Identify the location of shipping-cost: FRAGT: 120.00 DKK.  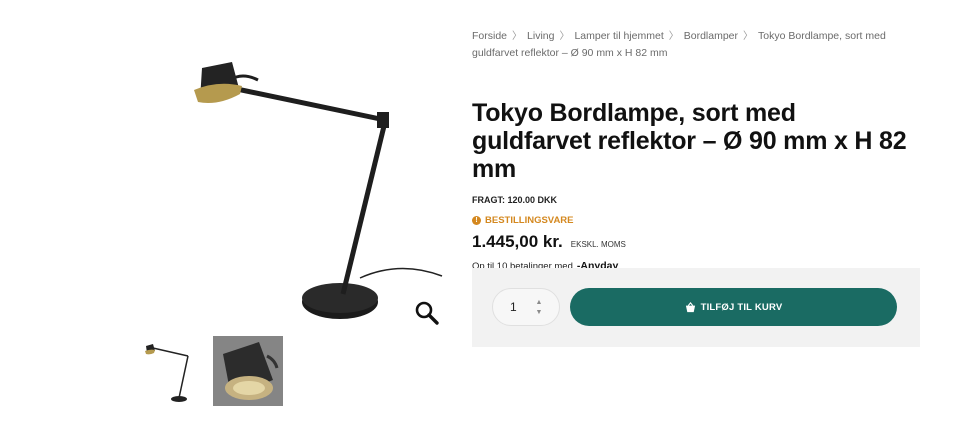
(515, 200).